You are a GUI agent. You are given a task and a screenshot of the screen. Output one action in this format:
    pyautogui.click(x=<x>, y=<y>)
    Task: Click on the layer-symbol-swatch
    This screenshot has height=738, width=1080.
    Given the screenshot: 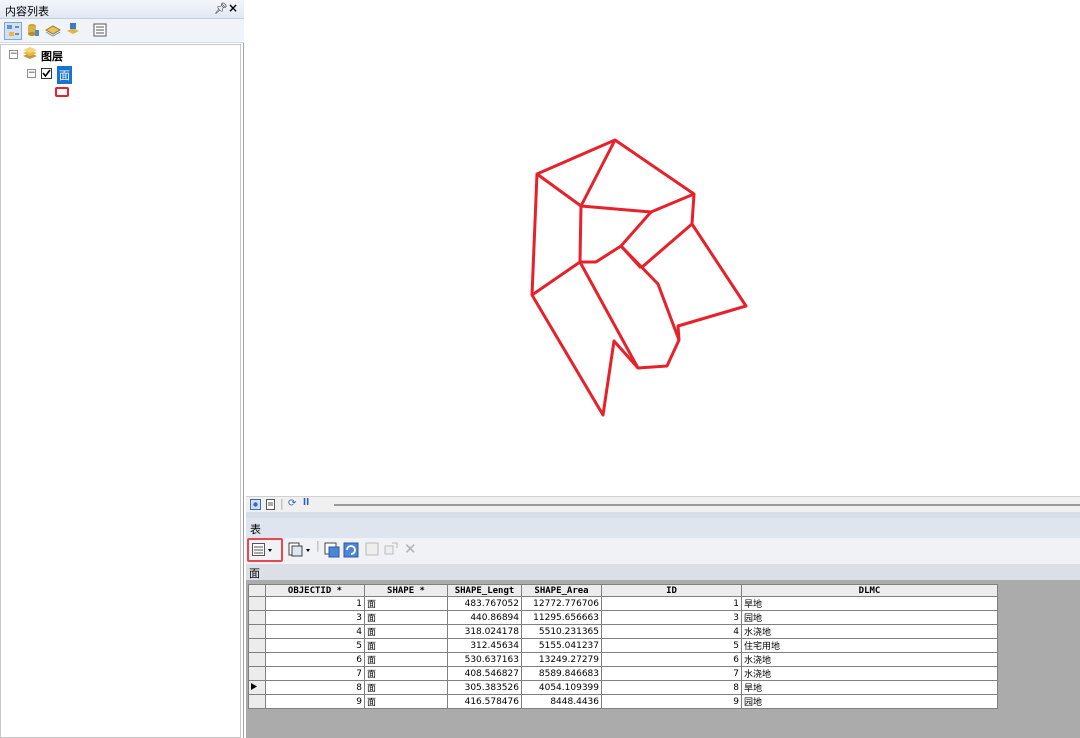 What is the action you would take?
    pyautogui.click(x=62, y=92)
    